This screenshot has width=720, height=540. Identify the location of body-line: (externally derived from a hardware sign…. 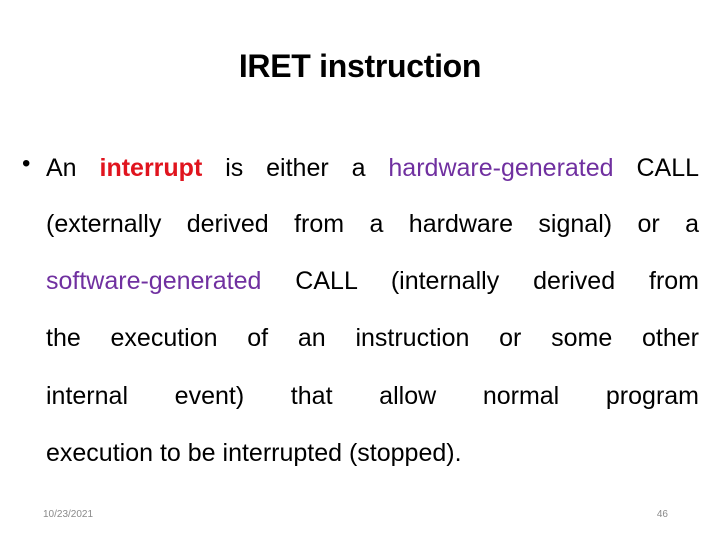
(372, 224).